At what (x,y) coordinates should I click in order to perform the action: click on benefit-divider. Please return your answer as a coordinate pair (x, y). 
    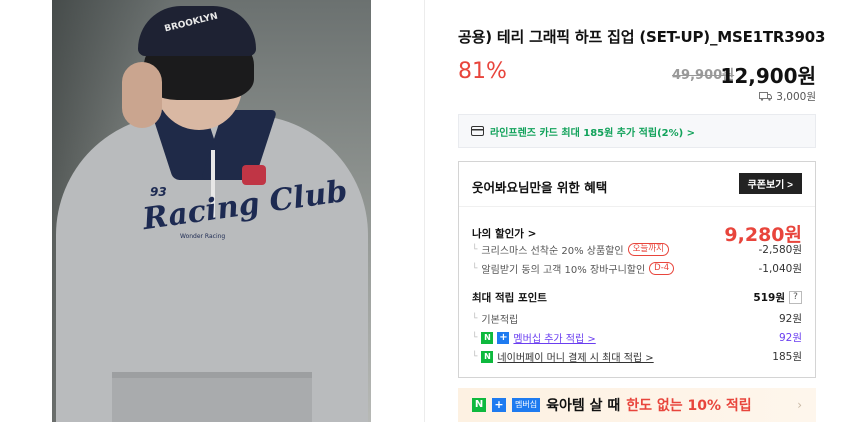
    Looking at the image, I should click on (637, 206).